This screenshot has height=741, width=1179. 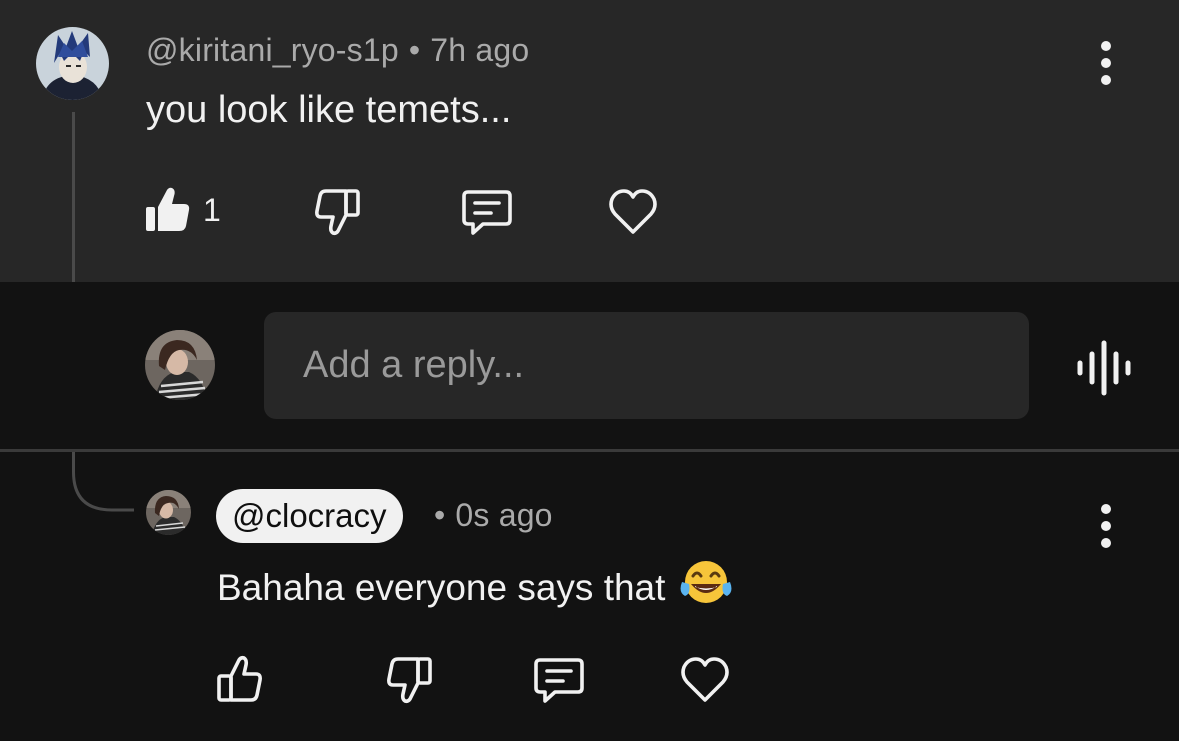 I want to click on timestamp: 0s ago, so click(x=503, y=515).